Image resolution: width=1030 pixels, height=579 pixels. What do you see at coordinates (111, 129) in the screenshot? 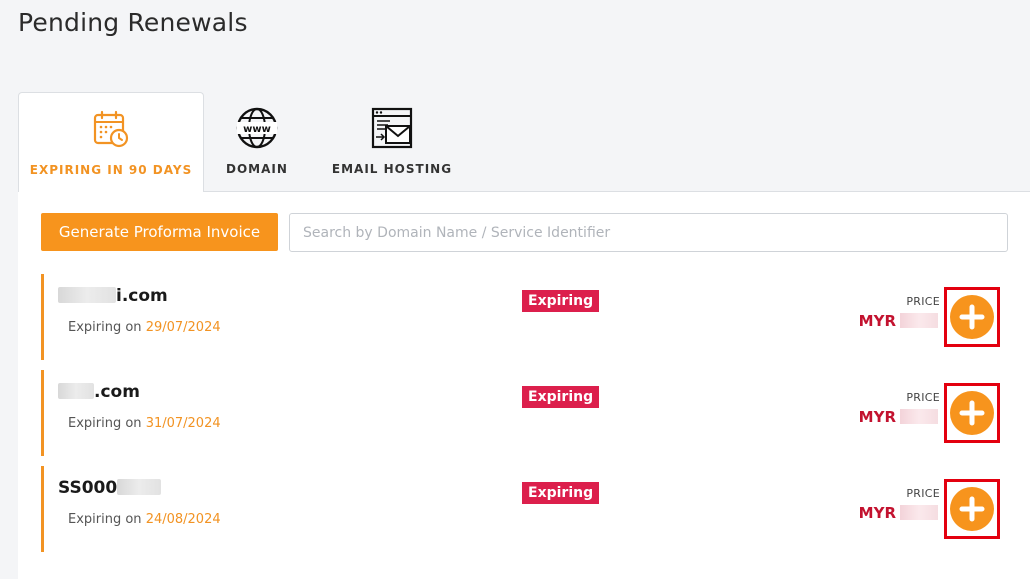
I see `calendar-clock-icon` at bounding box center [111, 129].